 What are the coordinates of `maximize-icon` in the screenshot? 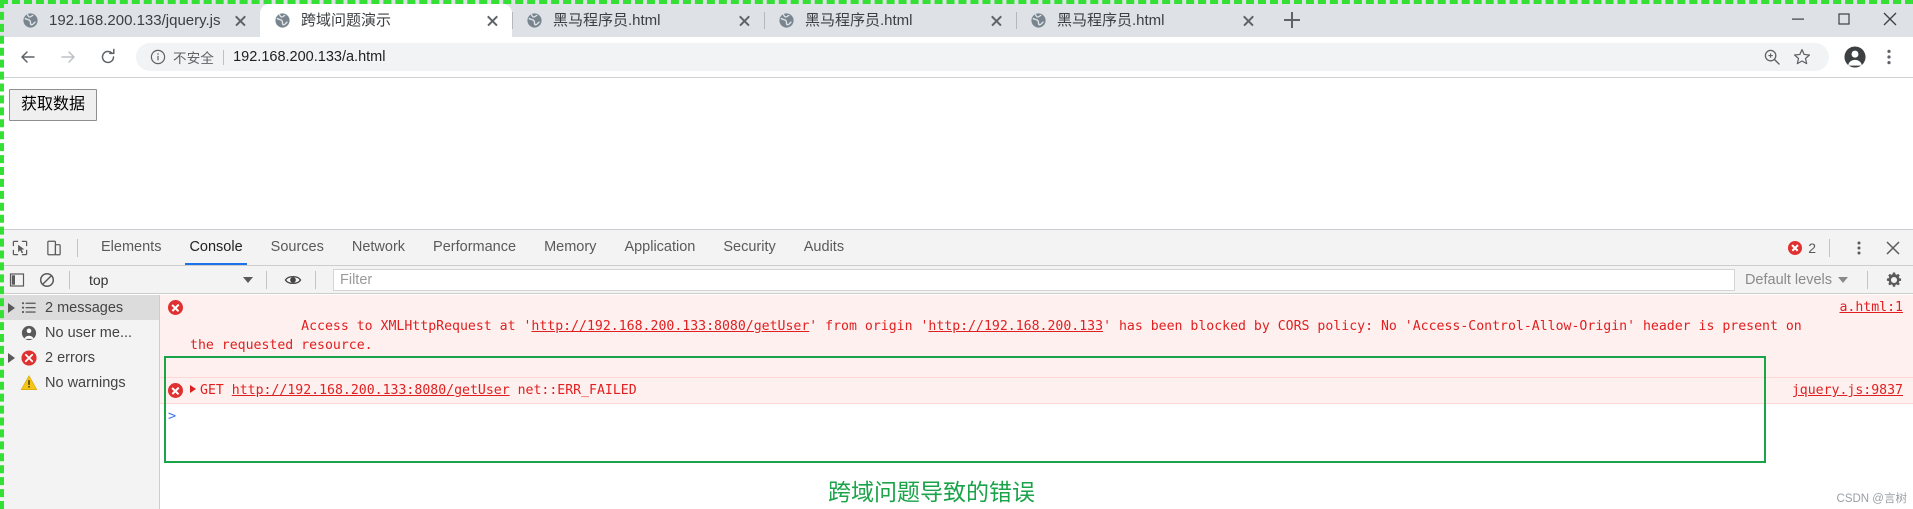 It's located at (1844, 18).